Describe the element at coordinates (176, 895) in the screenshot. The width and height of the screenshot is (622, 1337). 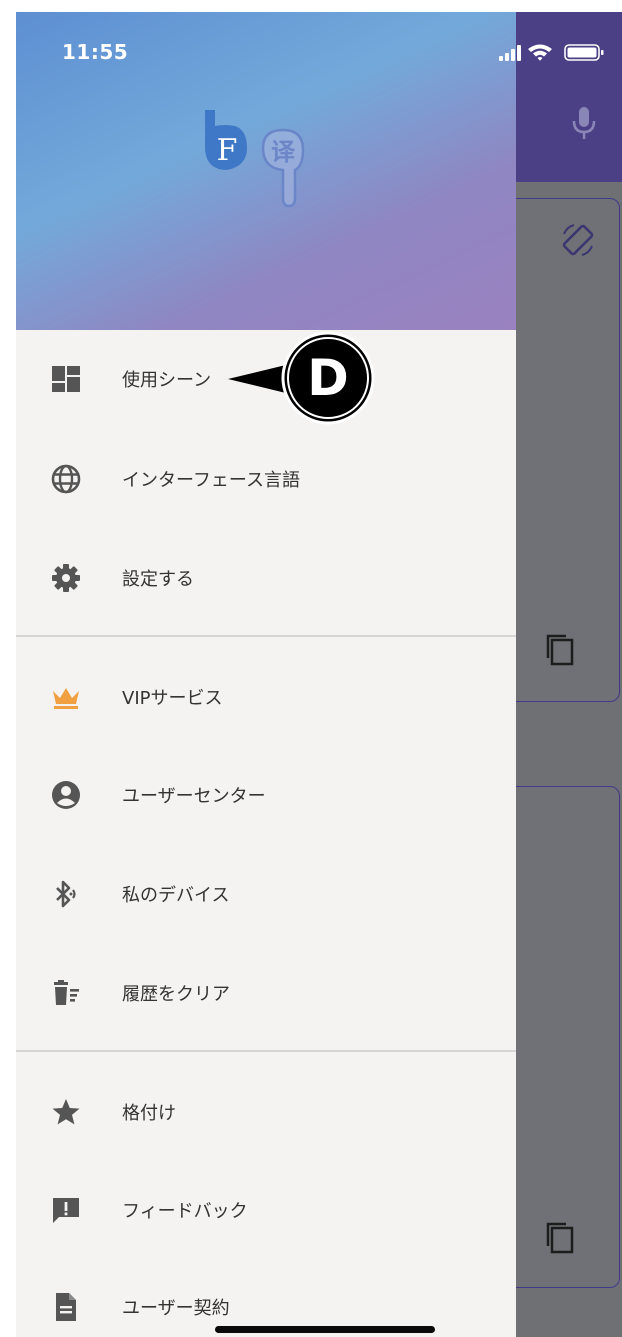
I see `menu-item-label: 私のデバイス` at that location.